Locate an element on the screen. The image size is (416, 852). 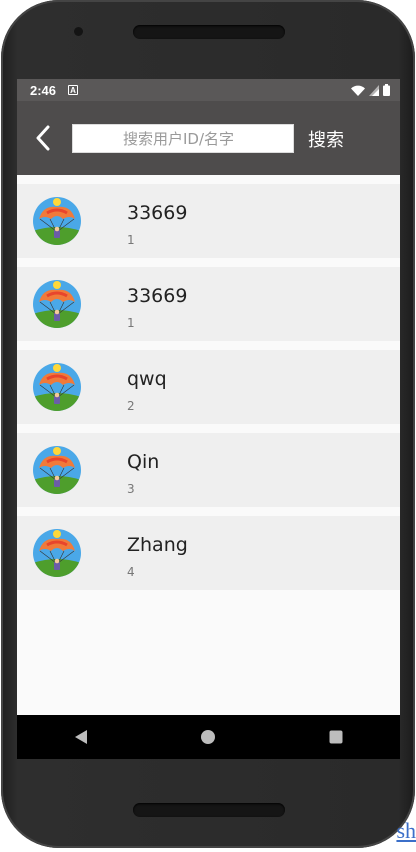
signal-icon is located at coordinates (374, 90).